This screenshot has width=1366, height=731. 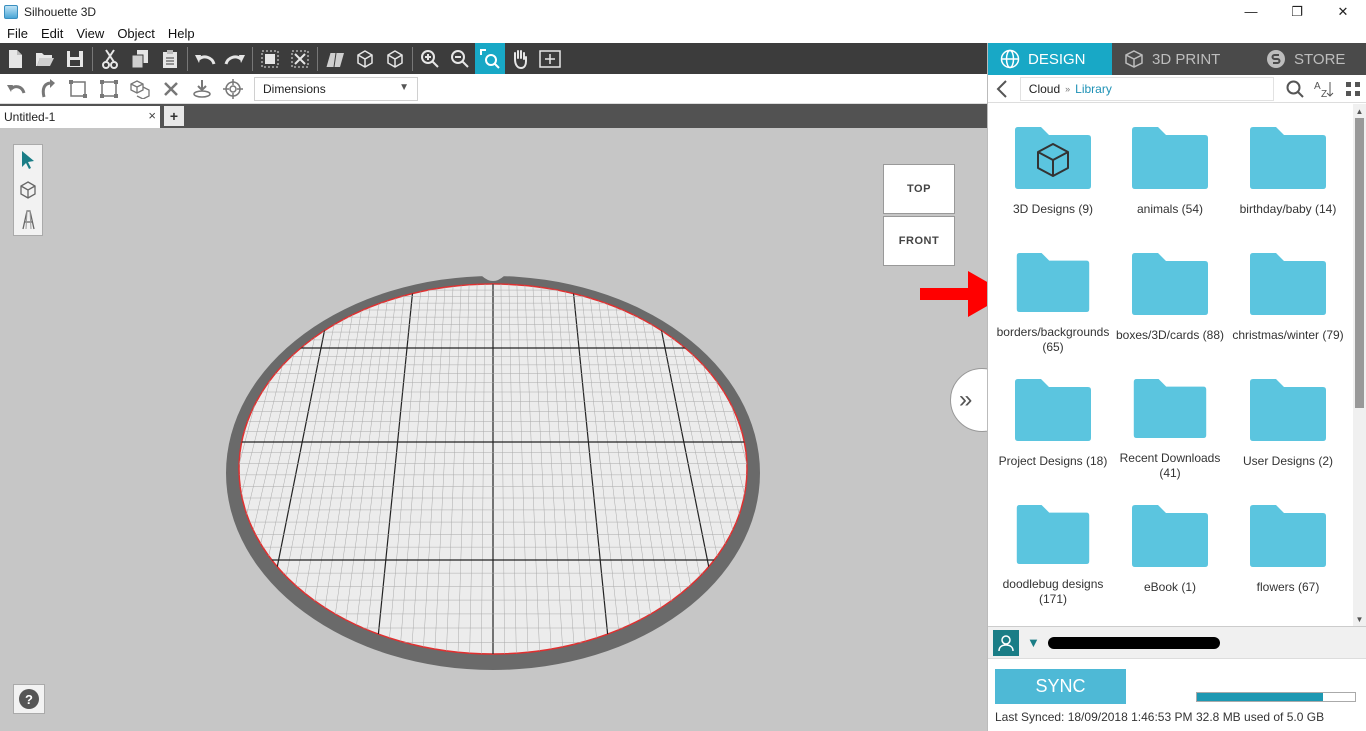 I want to click on resize-button, so click(x=108, y=89).